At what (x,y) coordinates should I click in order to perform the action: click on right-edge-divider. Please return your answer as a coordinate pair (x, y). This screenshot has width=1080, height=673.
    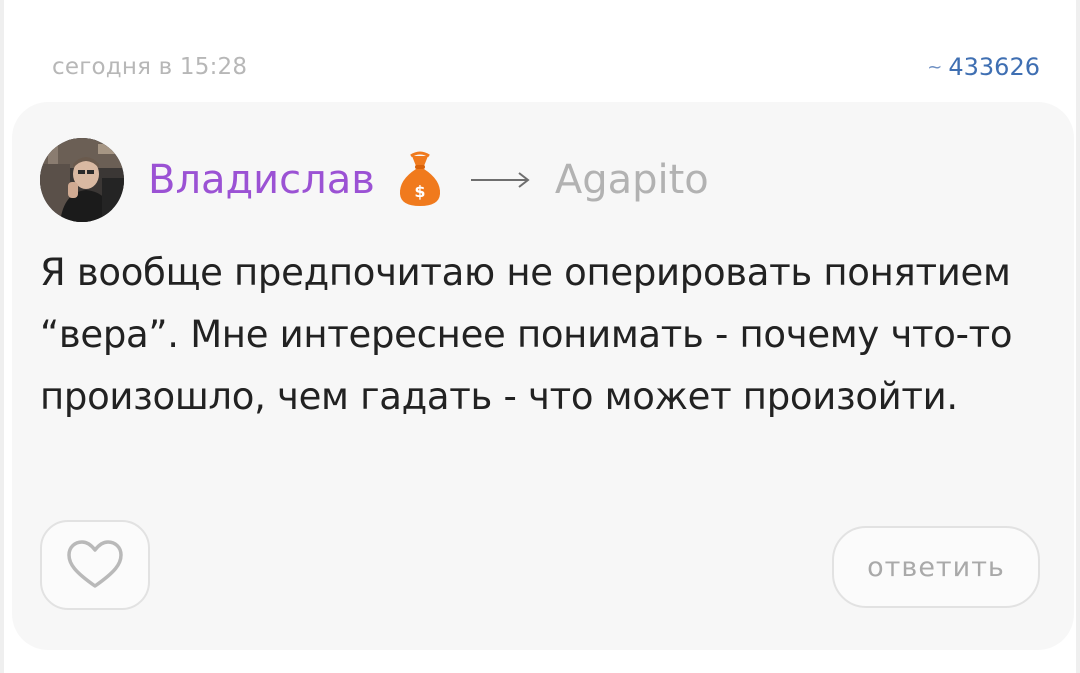
    Looking at the image, I should click on (1078, 336).